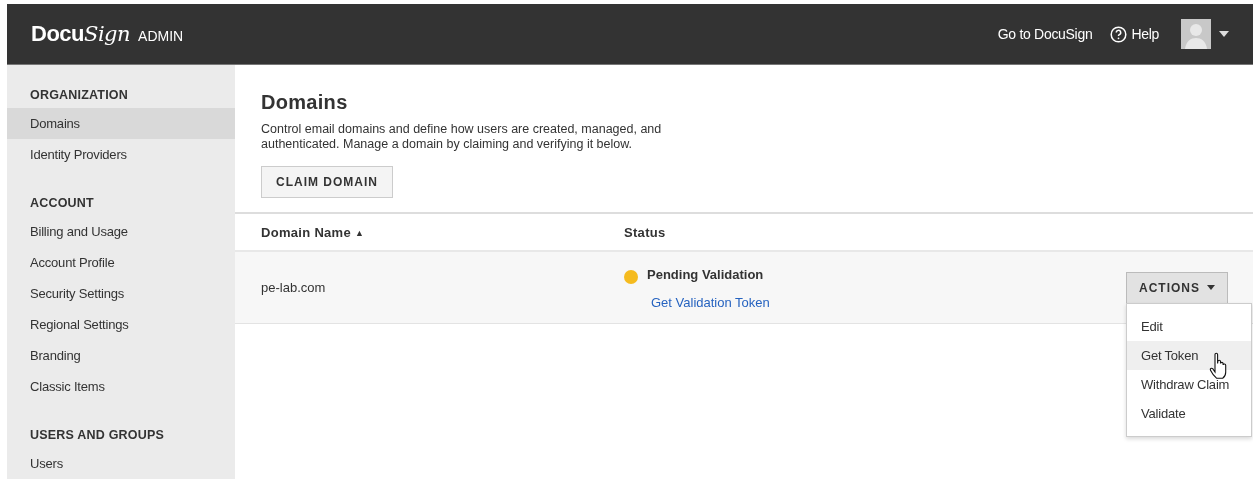  I want to click on sidebar-item: Billing and Usage, so click(121, 231).